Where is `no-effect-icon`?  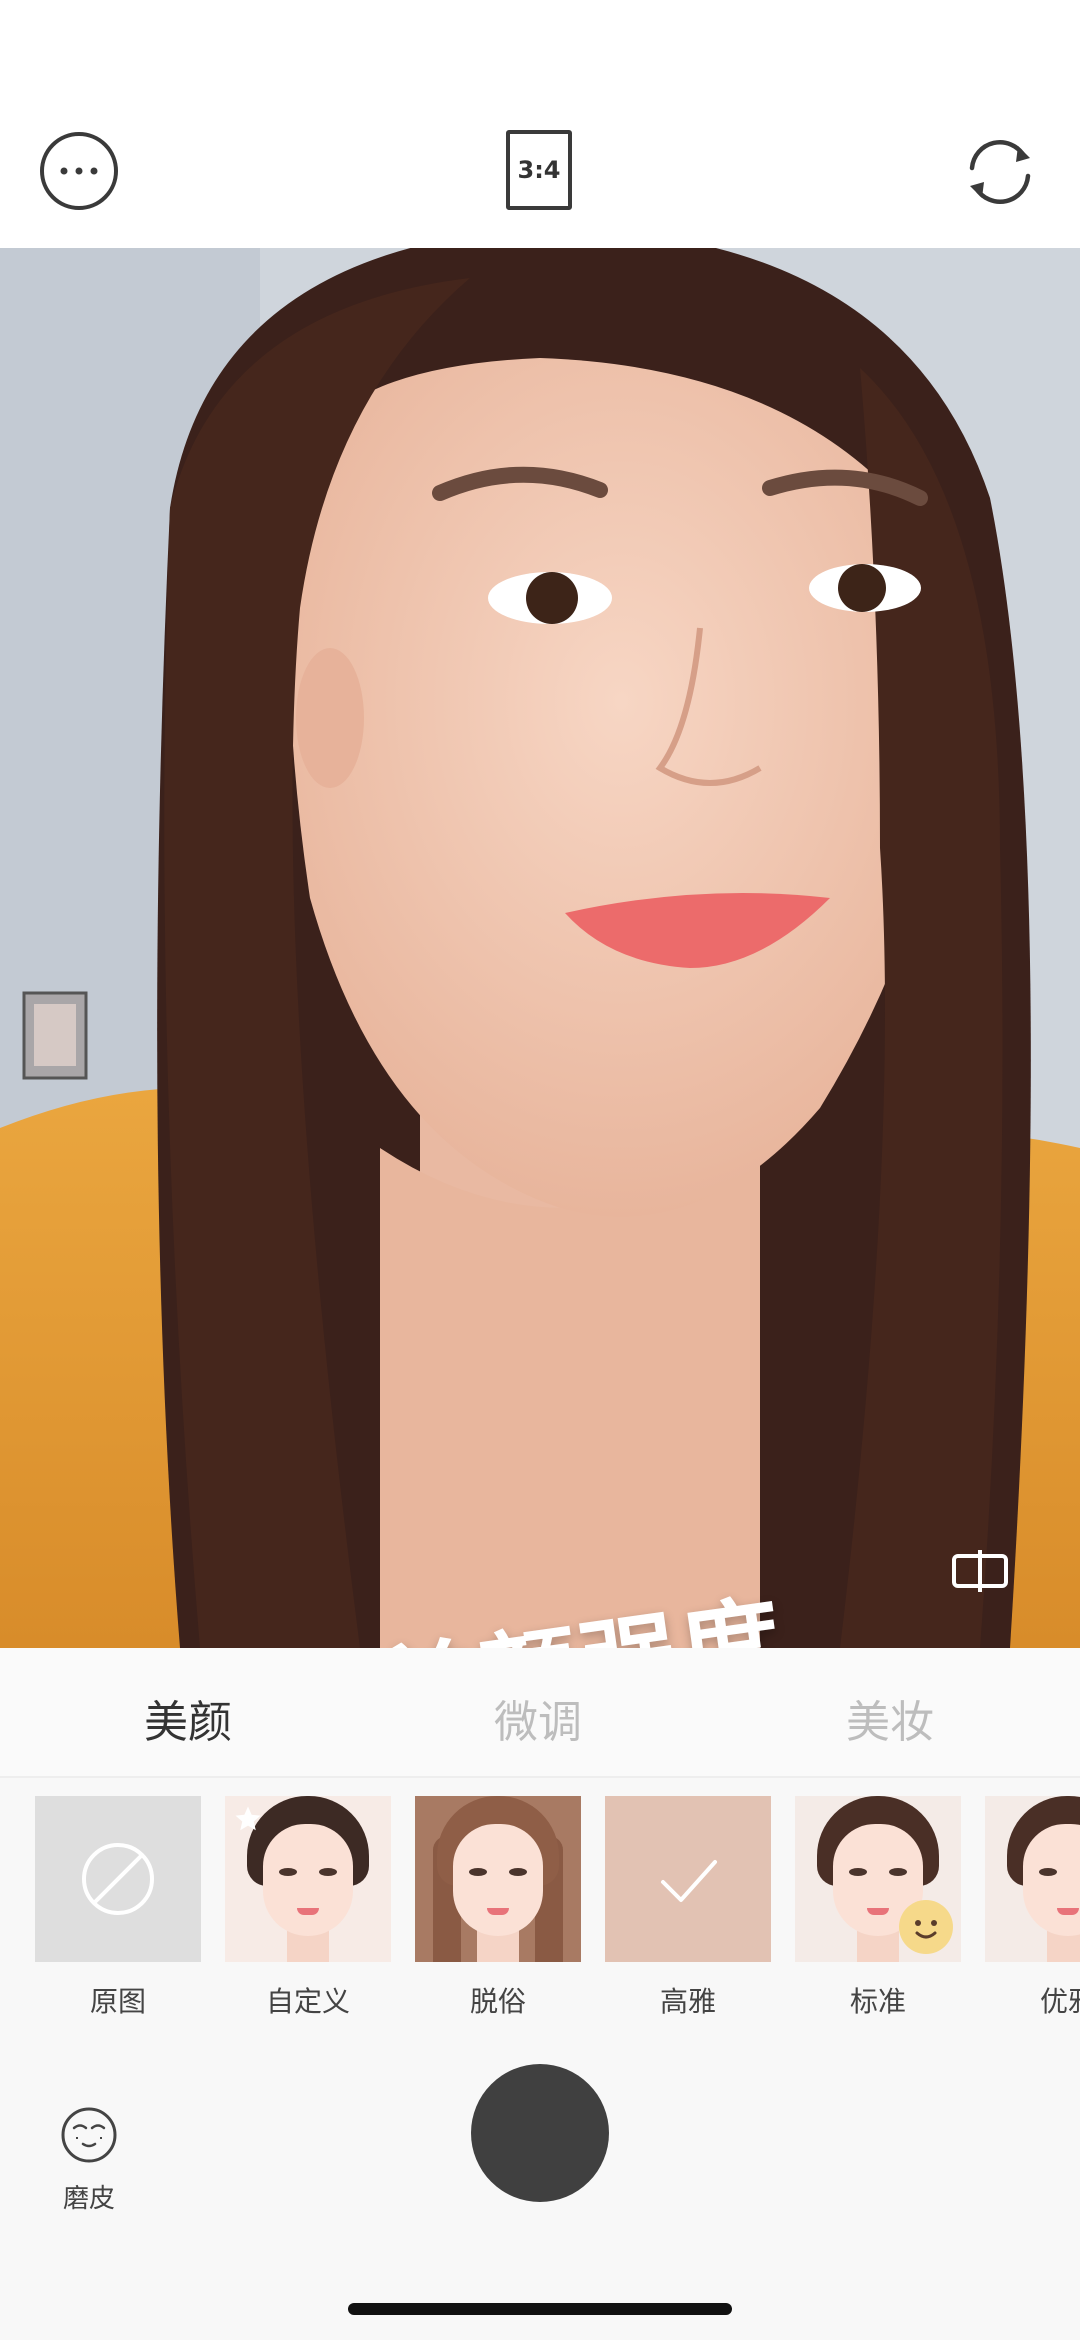
no-effect-icon is located at coordinates (118, 1879).